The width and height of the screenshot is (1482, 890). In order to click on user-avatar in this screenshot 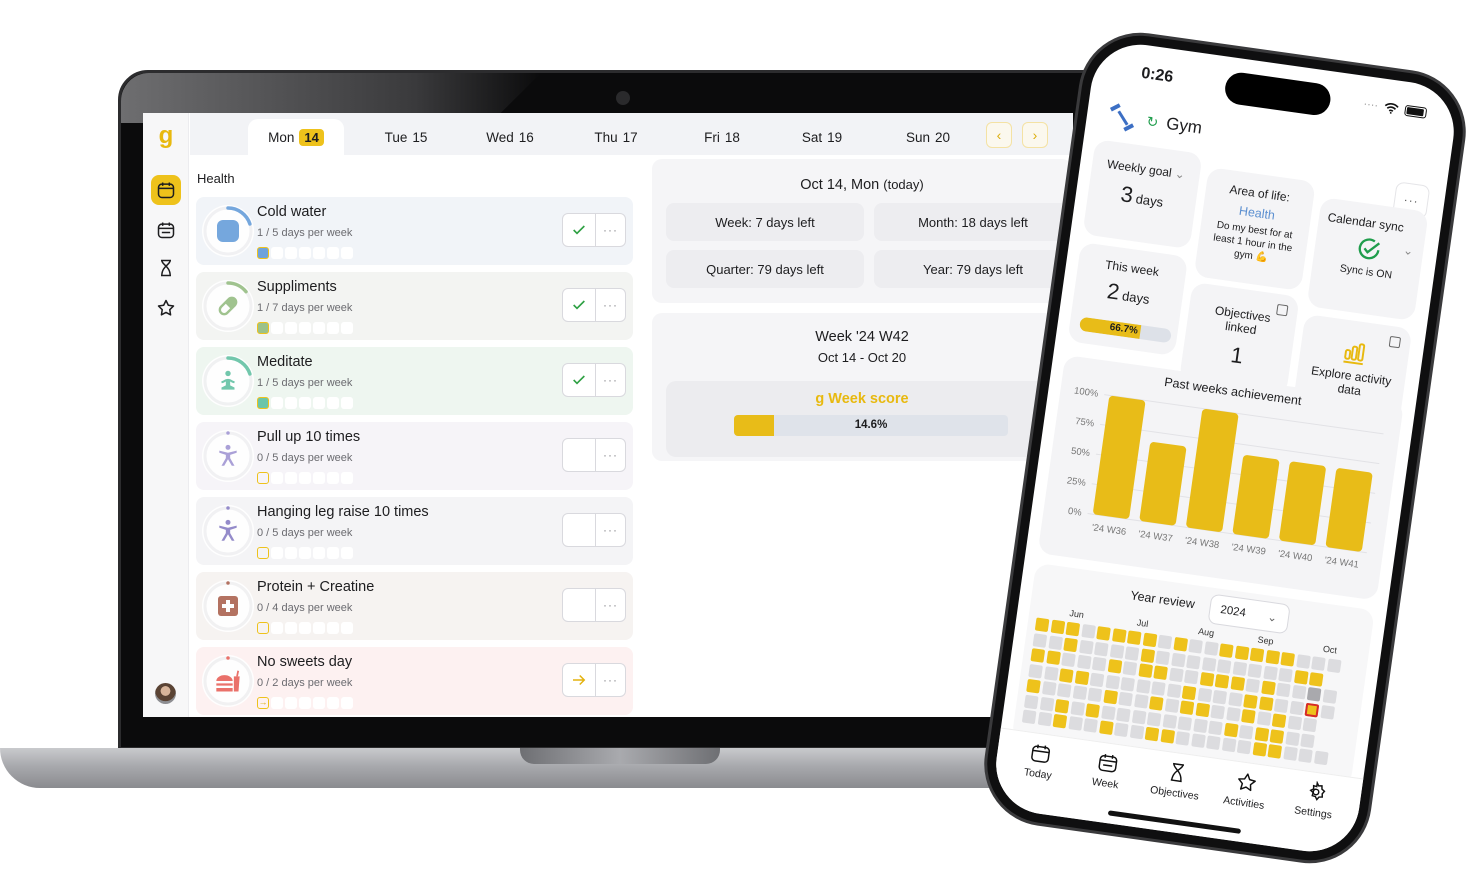, I will do `click(165, 693)`.